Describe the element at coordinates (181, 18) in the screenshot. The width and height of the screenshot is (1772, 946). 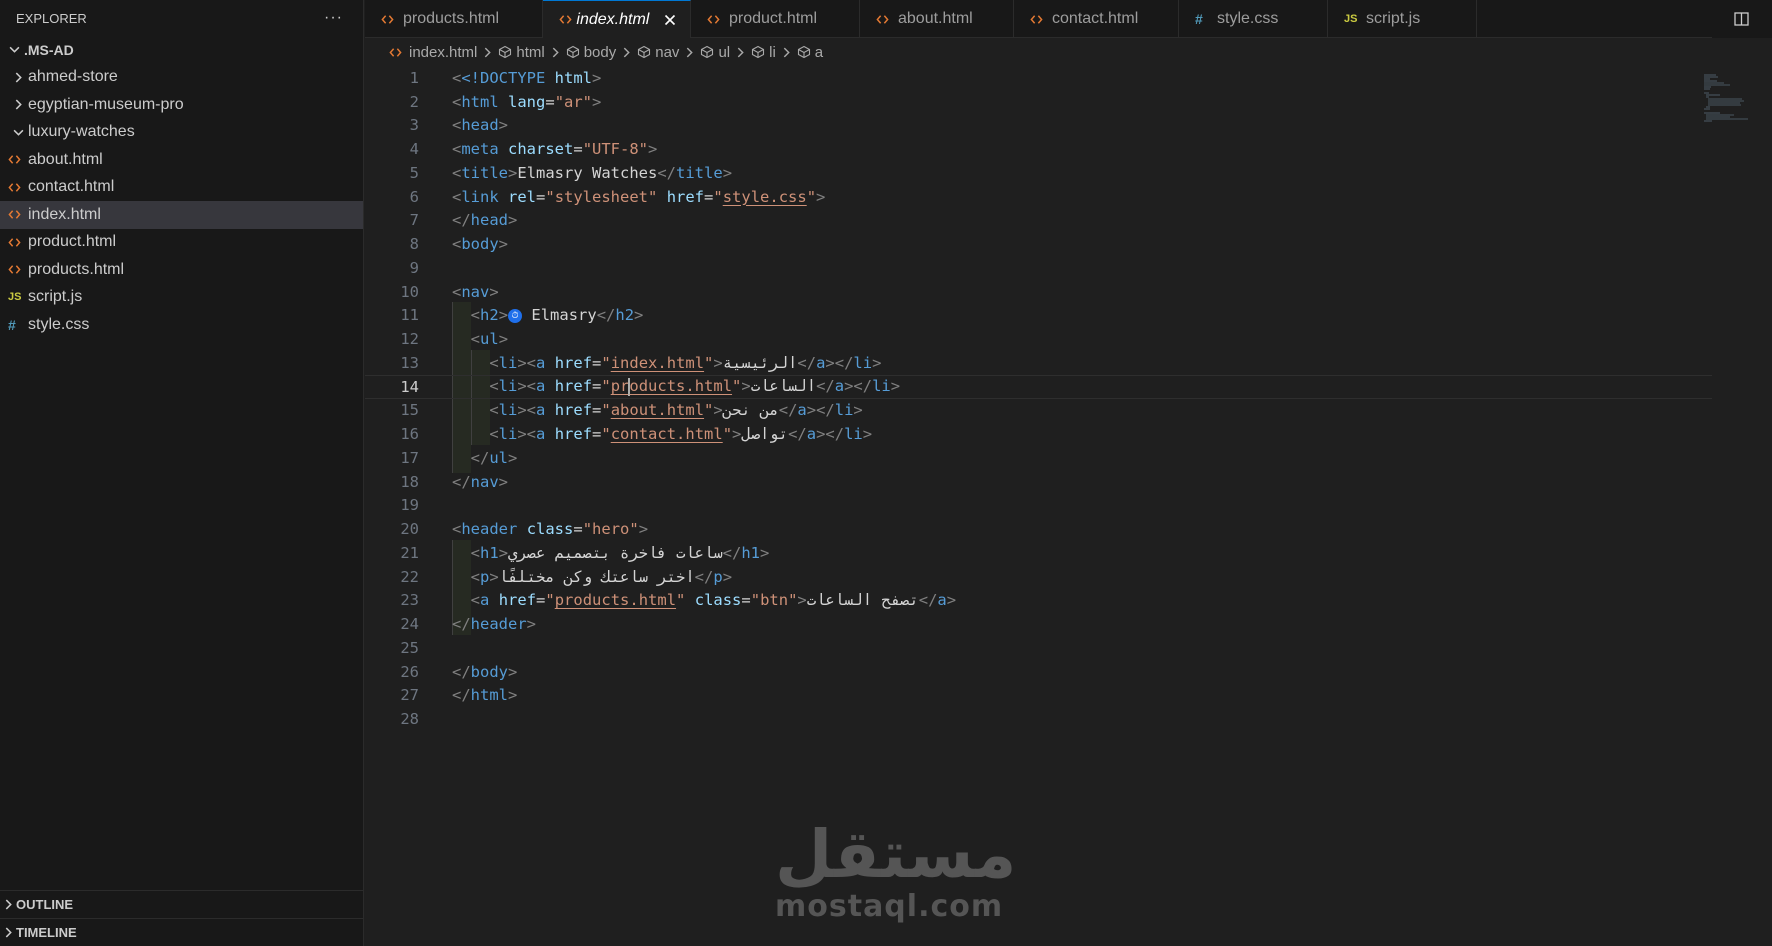
I see `explorer-header: EXPLORER ···` at that location.